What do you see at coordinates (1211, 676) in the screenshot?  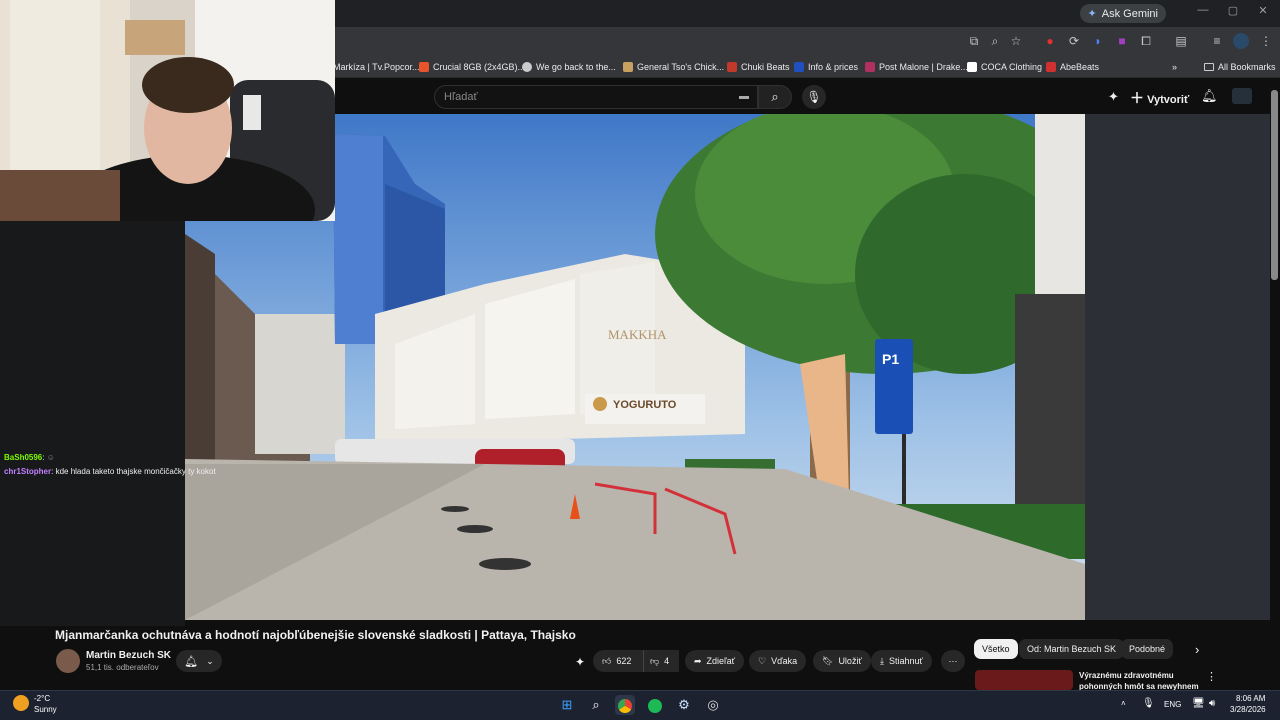 I see `recommended-menu-icon: ⋮` at bounding box center [1211, 676].